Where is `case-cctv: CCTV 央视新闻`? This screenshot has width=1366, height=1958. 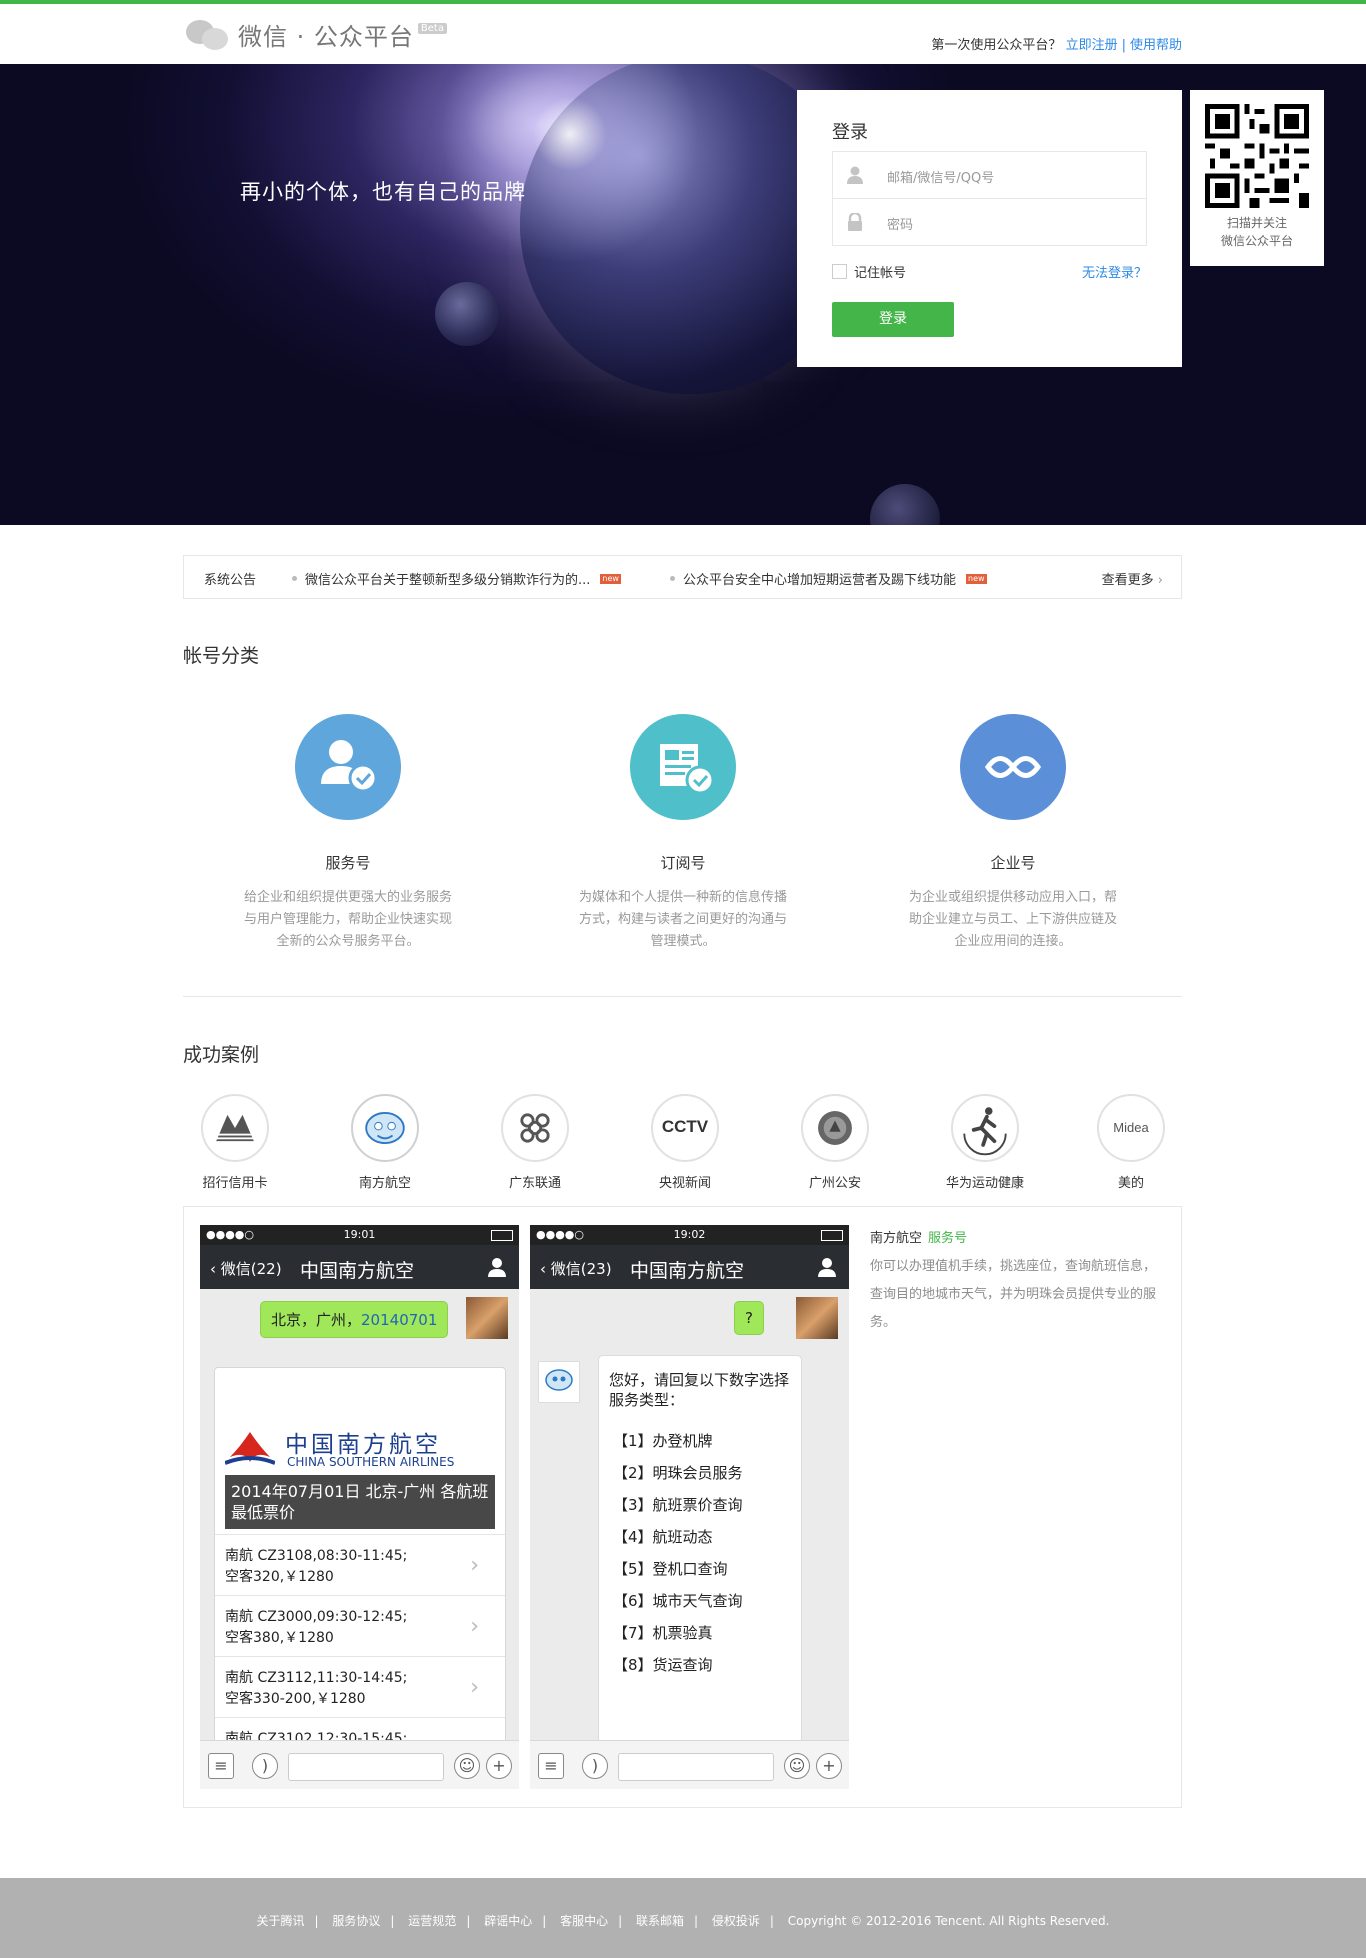
case-cctv: CCTV 央视新闻 is located at coordinates (685, 1142).